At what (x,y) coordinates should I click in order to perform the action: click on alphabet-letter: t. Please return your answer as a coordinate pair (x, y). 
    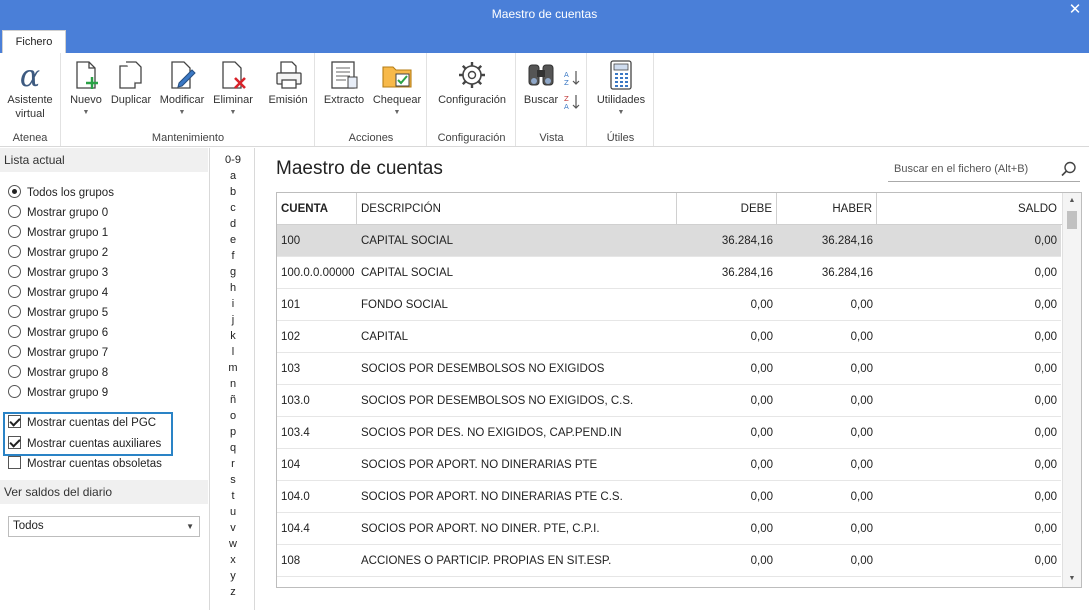
    Looking at the image, I should click on (233, 496).